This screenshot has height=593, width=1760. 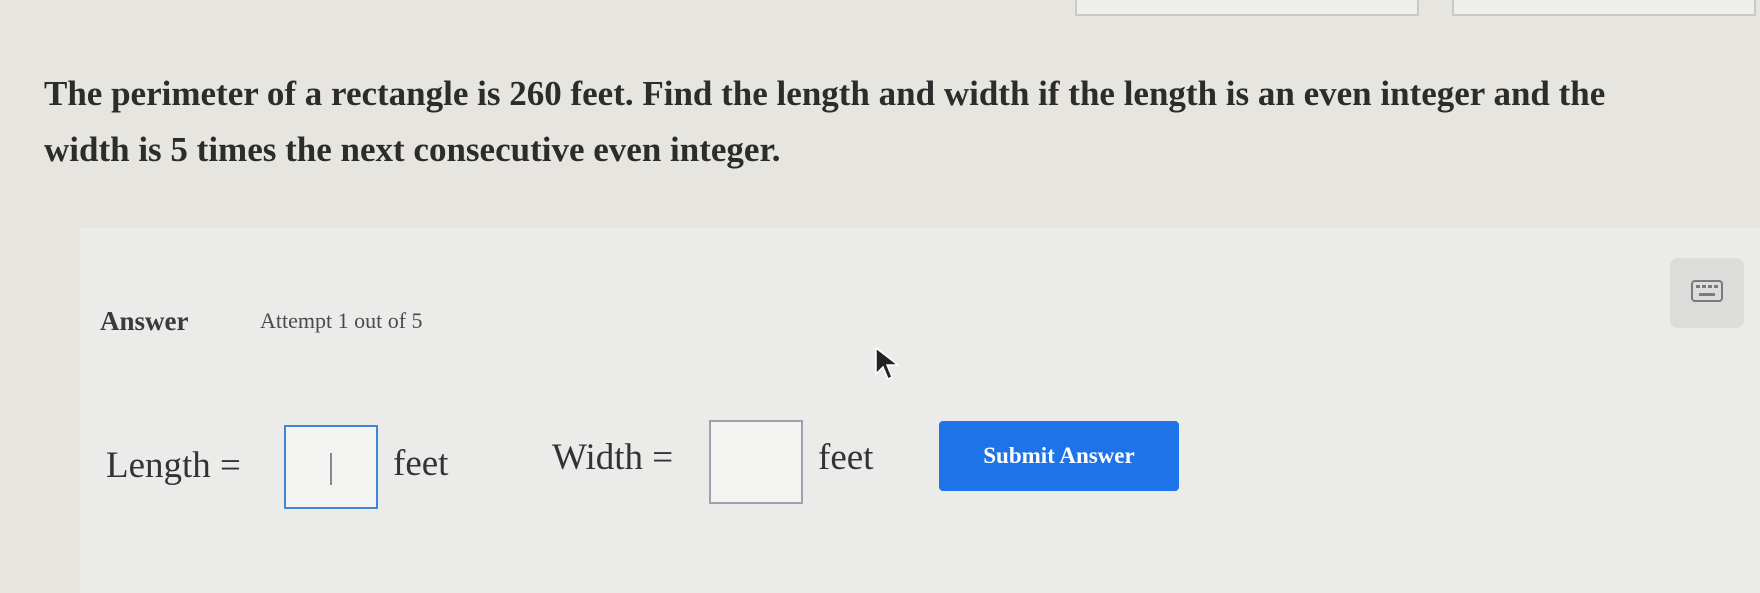 I want to click on text-caret, so click(x=331, y=469).